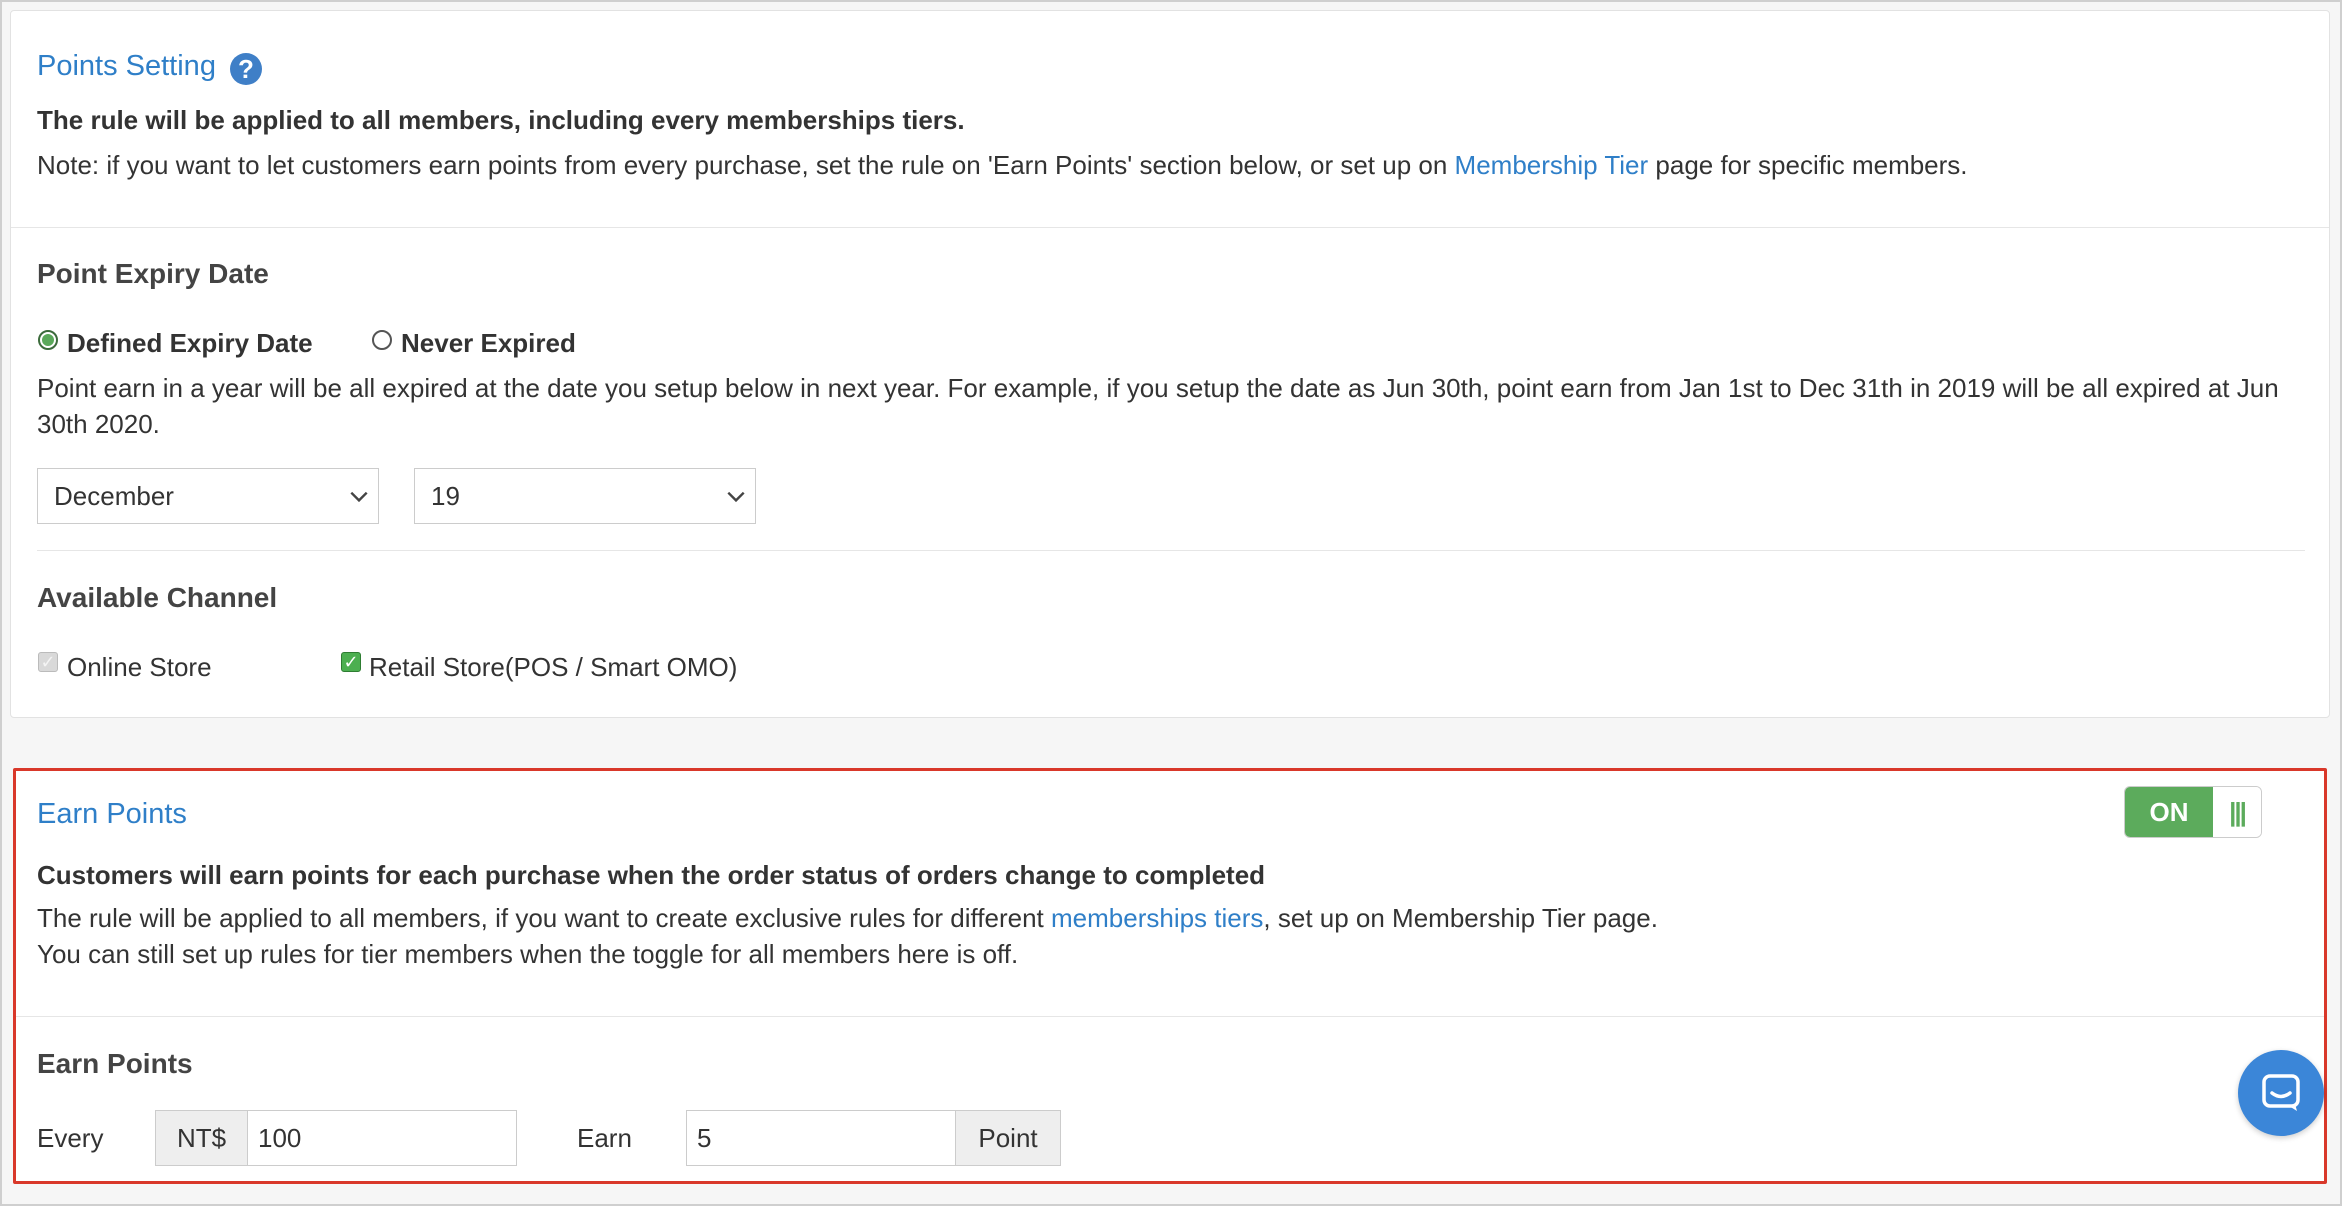 This screenshot has width=2342, height=1206. What do you see at coordinates (604, 1138) in the screenshot?
I see `earn-label: Earn` at bounding box center [604, 1138].